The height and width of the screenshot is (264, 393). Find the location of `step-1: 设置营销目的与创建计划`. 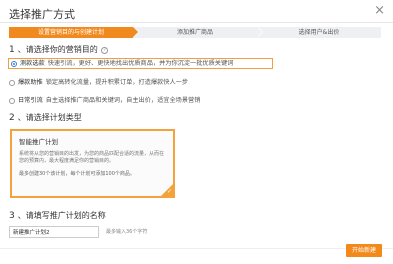

step-1: 设置营销目的与创建计划 is located at coordinates (73, 32).